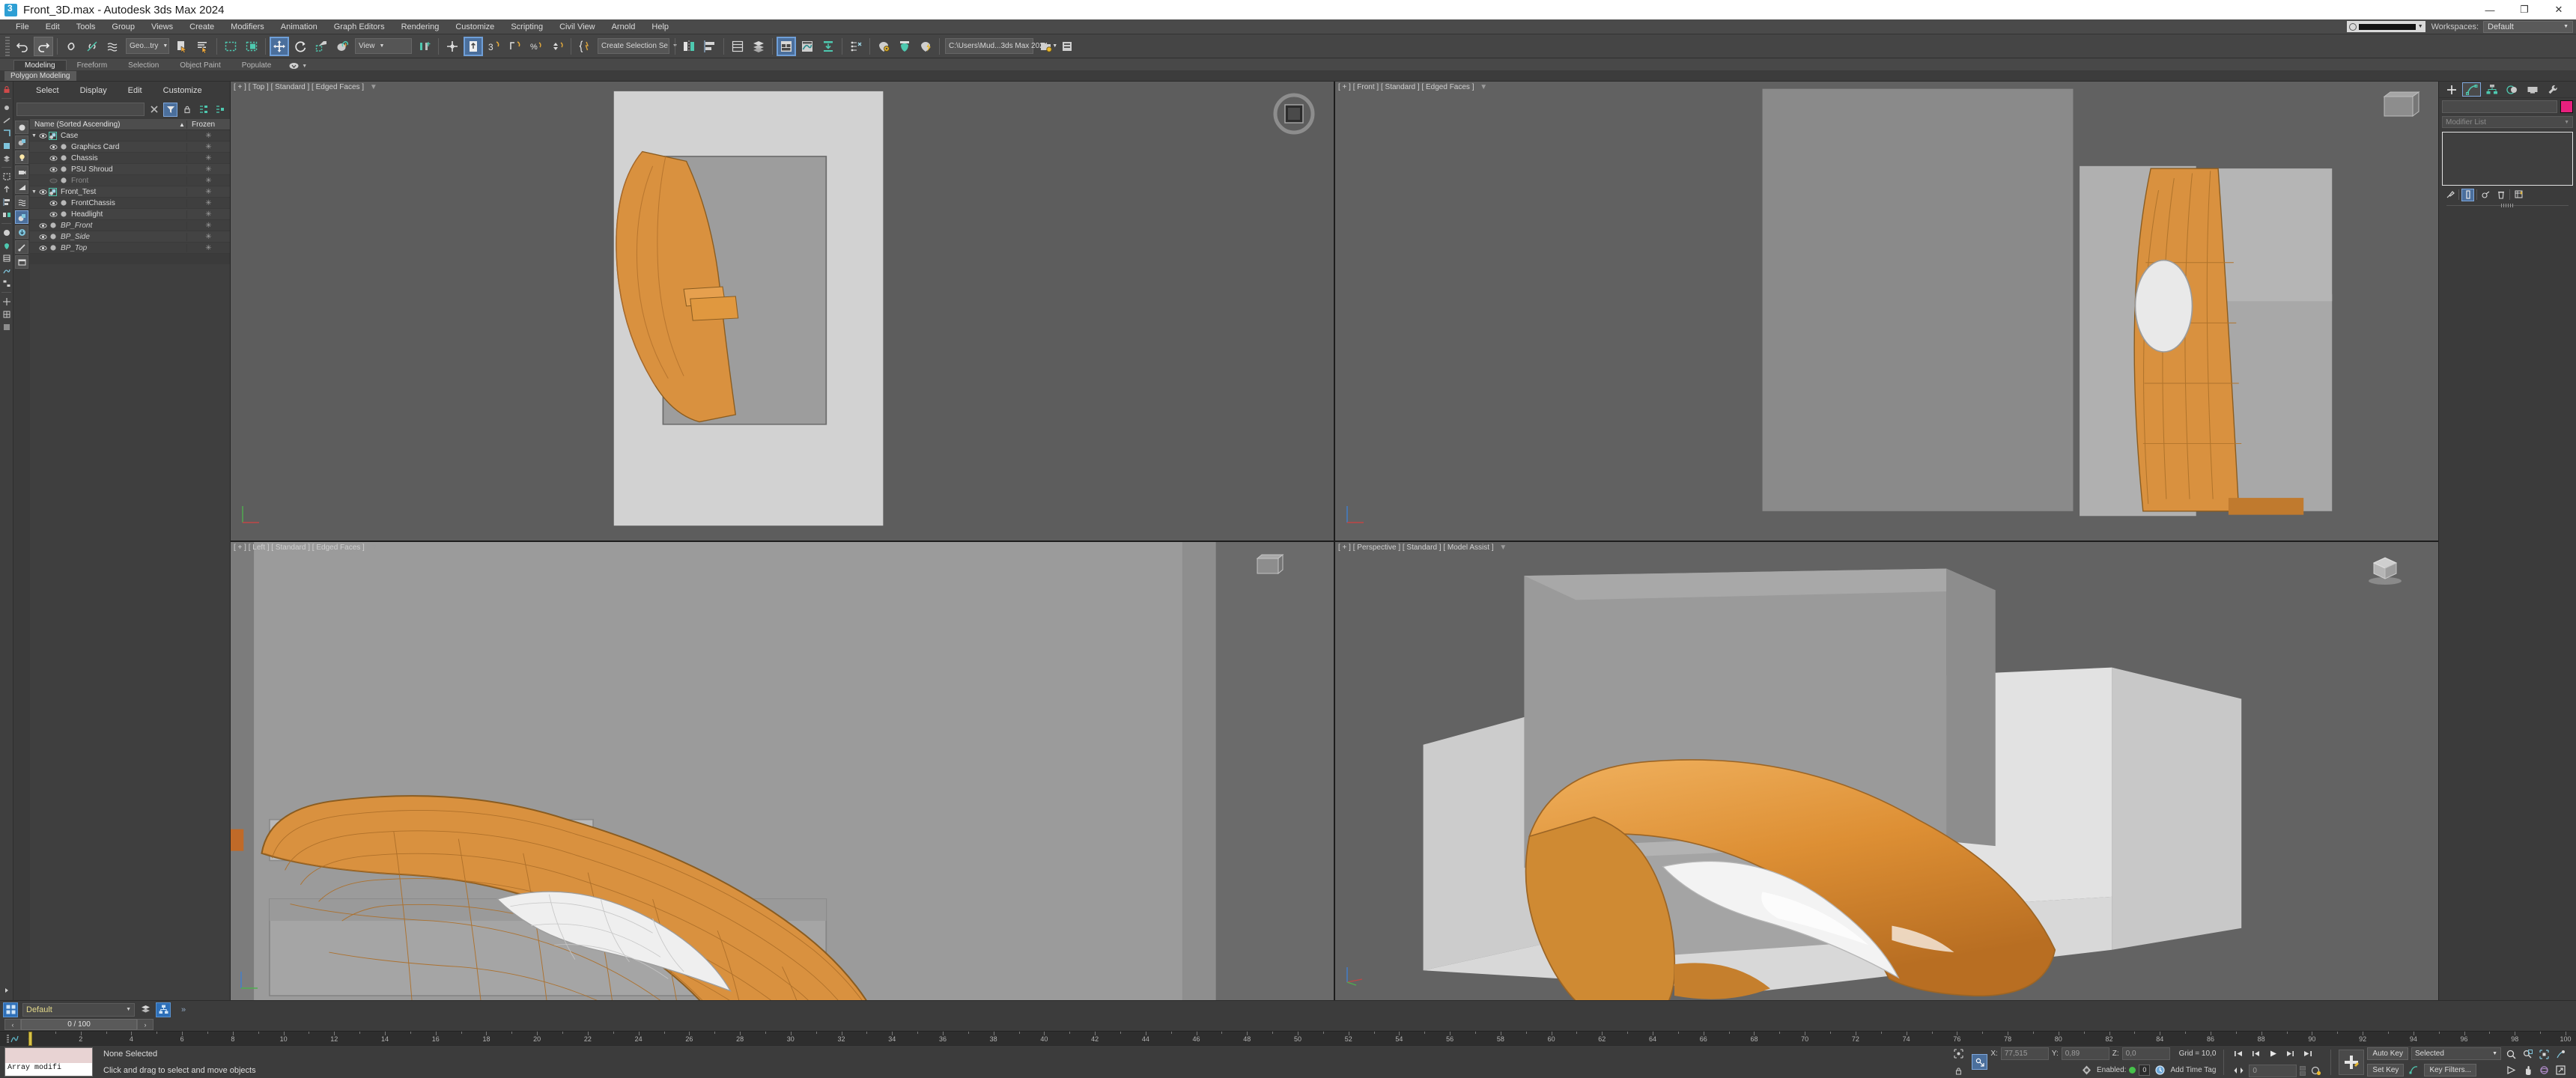 The height and width of the screenshot is (1078, 2576). Describe the element at coordinates (6, 201) in the screenshot. I see `align-icon` at that location.